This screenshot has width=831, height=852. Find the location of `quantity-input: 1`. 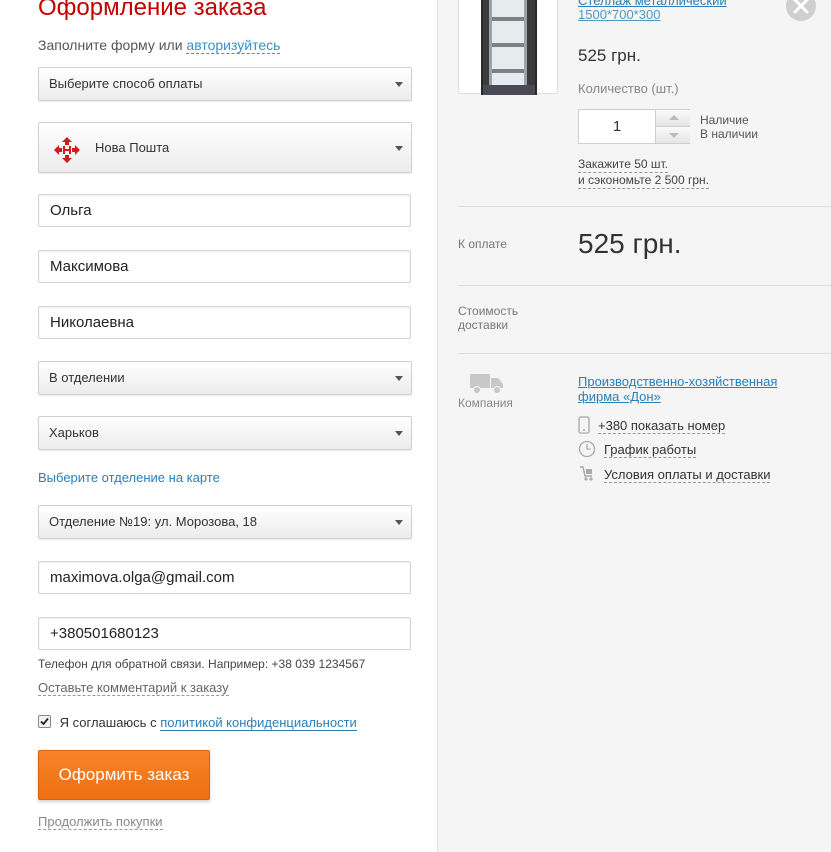

quantity-input: 1 is located at coordinates (617, 126).